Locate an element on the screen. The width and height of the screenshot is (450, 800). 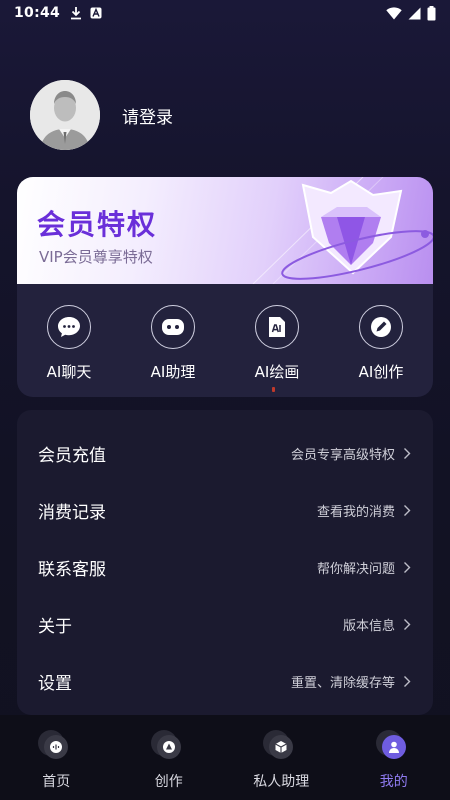
wifi-icon is located at coordinates (394, 12).